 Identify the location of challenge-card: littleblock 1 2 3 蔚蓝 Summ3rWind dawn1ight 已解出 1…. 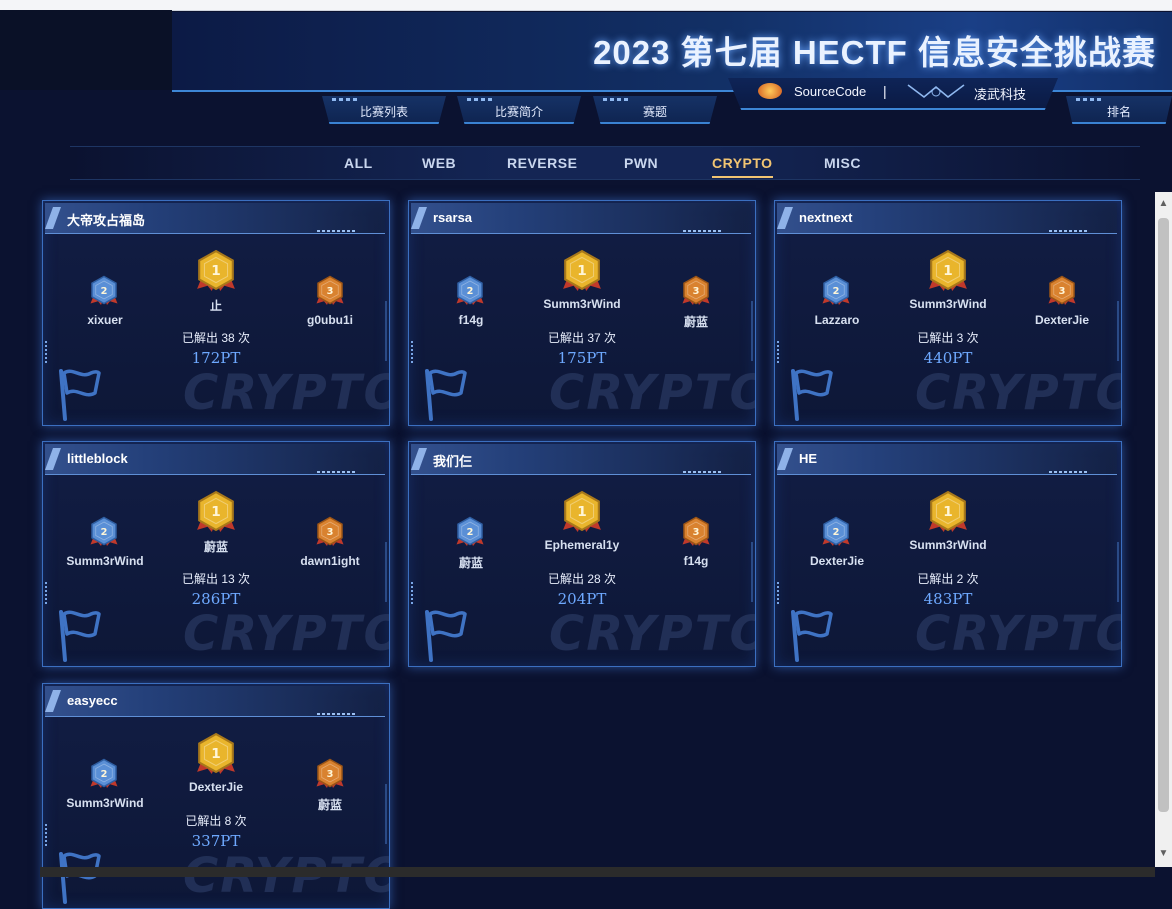
(216, 554).